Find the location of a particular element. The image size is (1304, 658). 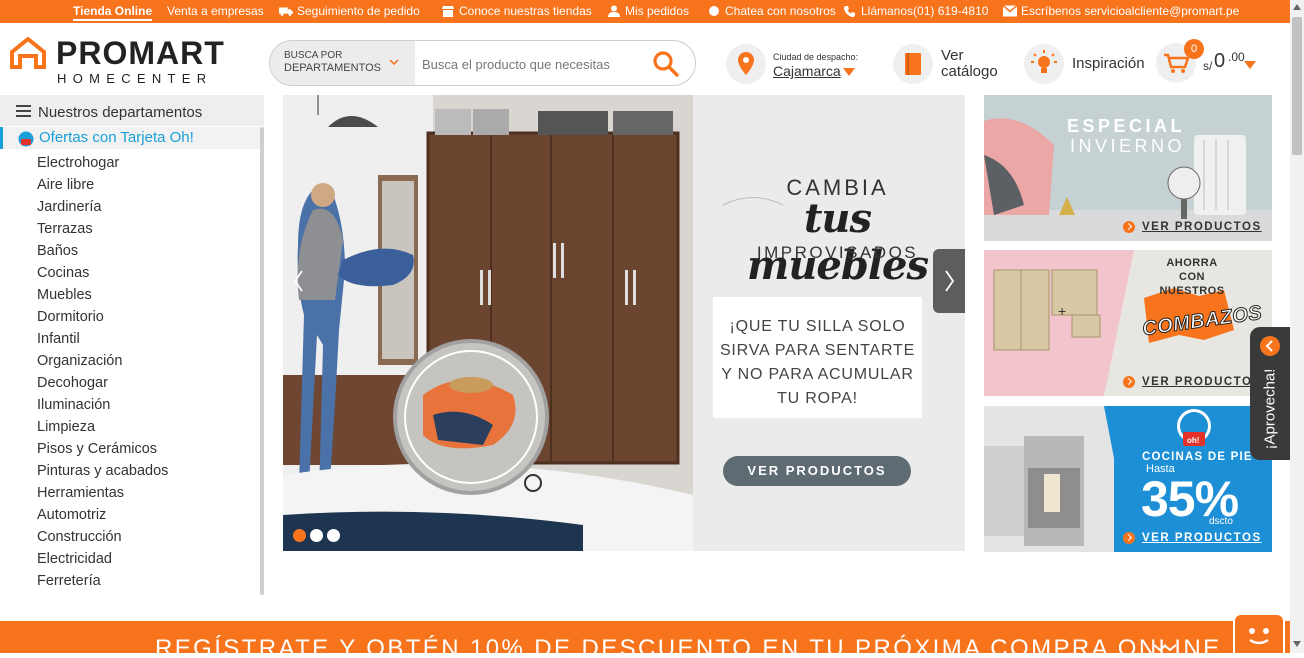

hero-headline-3: IMPROVISADOS is located at coordinates (837, 252).